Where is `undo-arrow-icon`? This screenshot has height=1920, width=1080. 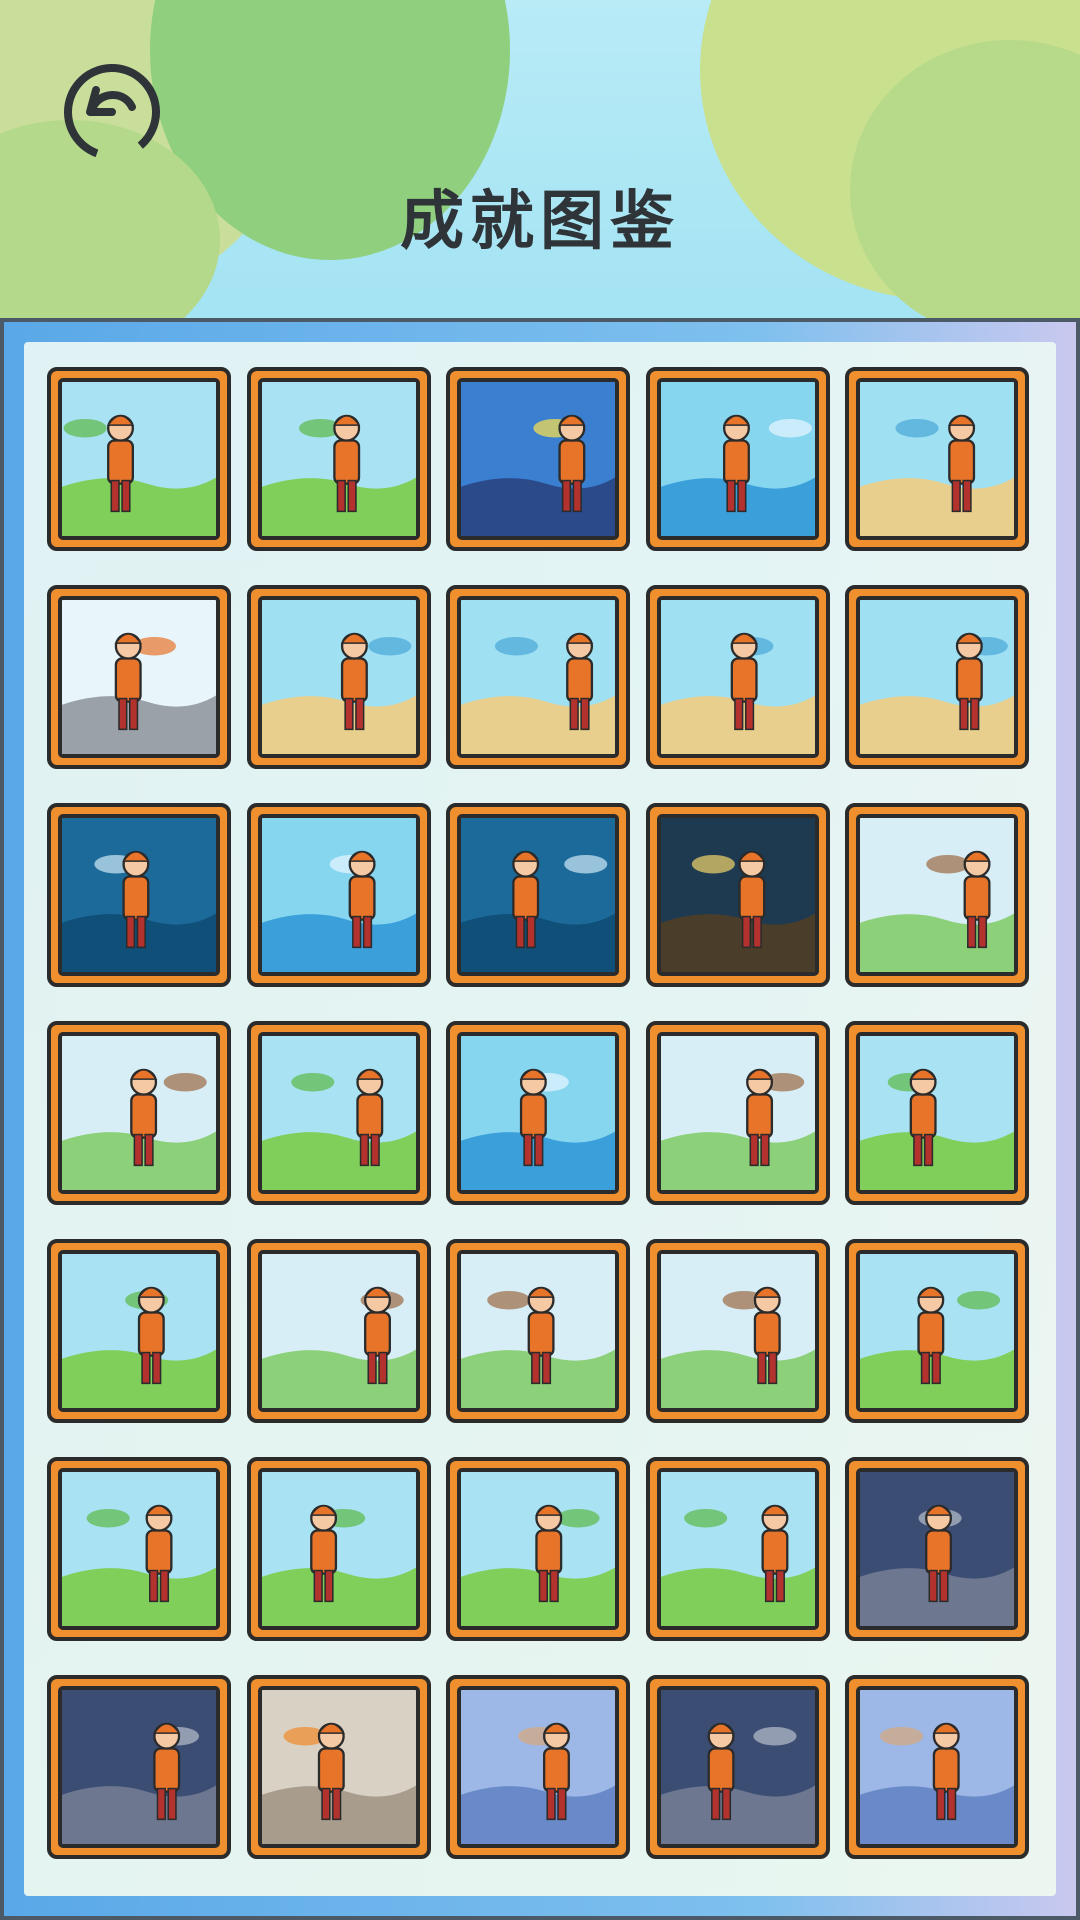
undo-arrow-icon is located at coordinates (111, 112).